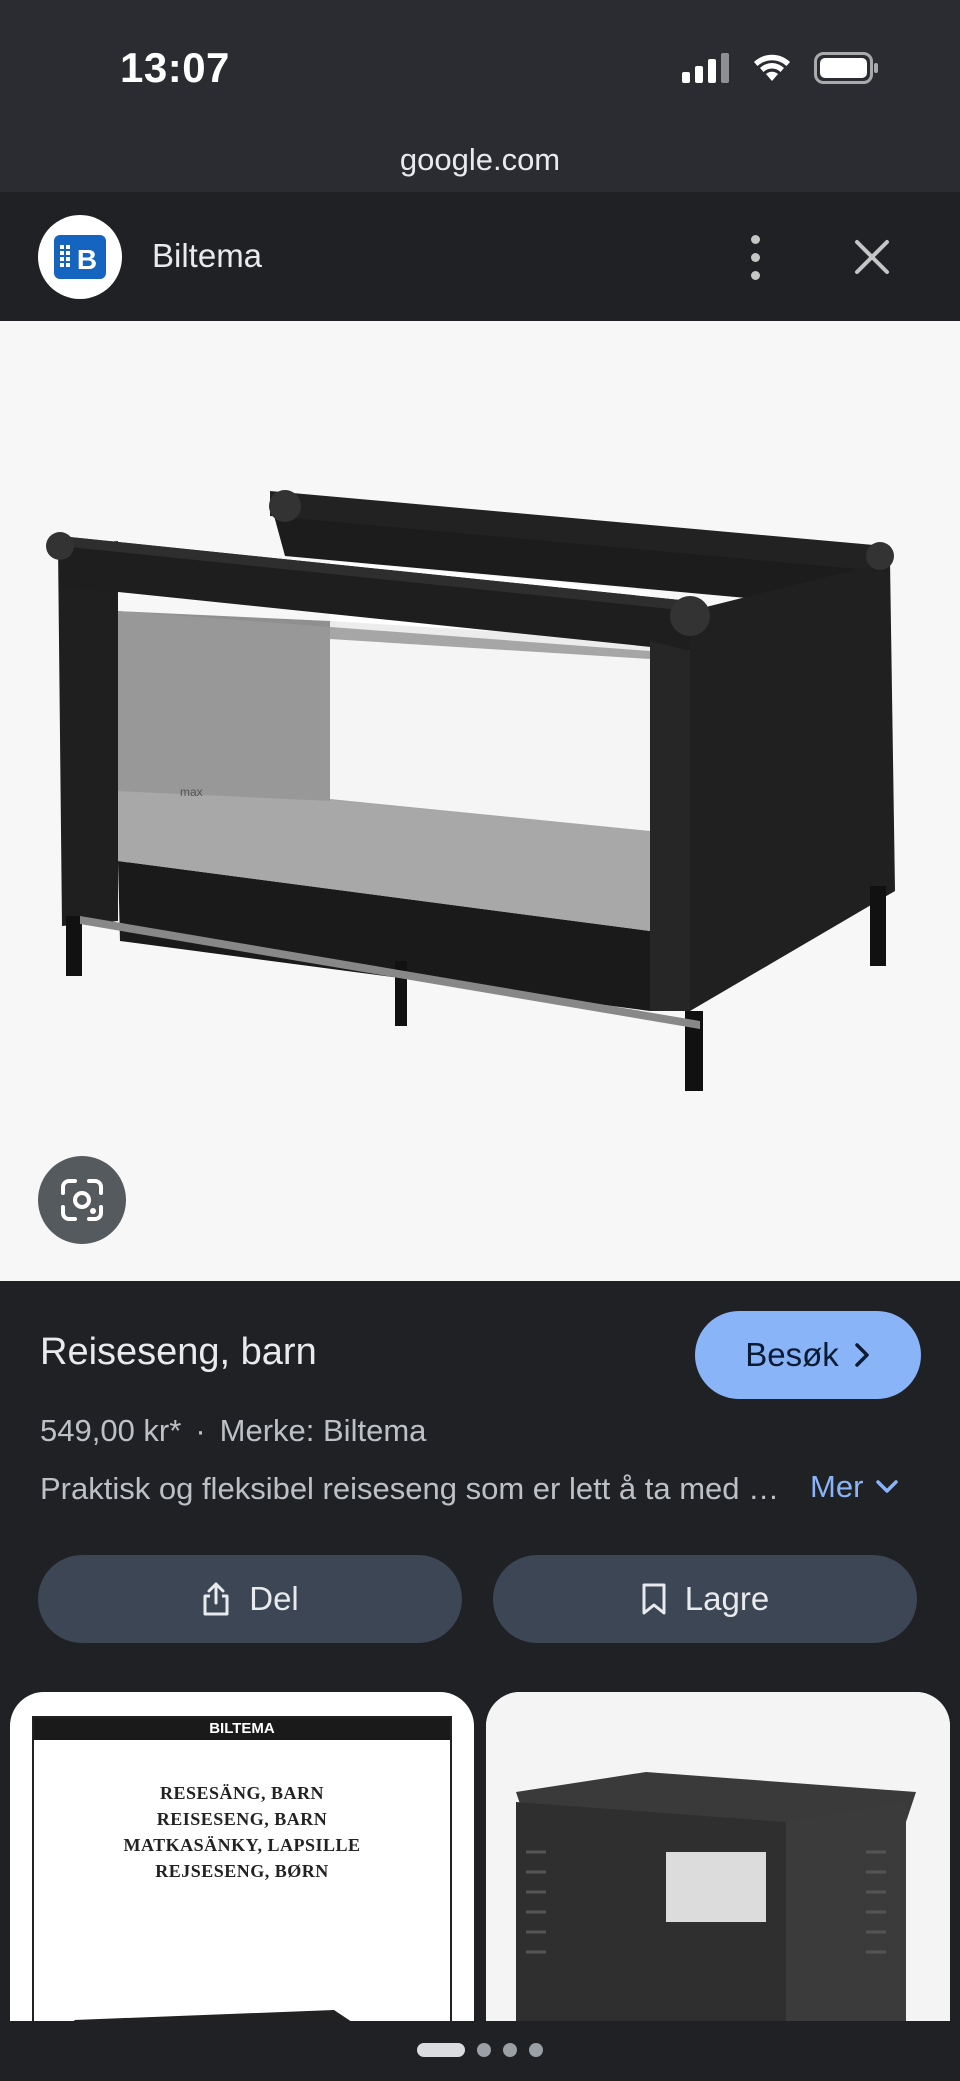 The image size is (960, 2081). What do you see at coordinates (654, 1599) in the screenshot?
I see `bookmark-icon` at bounding box center [654, 1599].